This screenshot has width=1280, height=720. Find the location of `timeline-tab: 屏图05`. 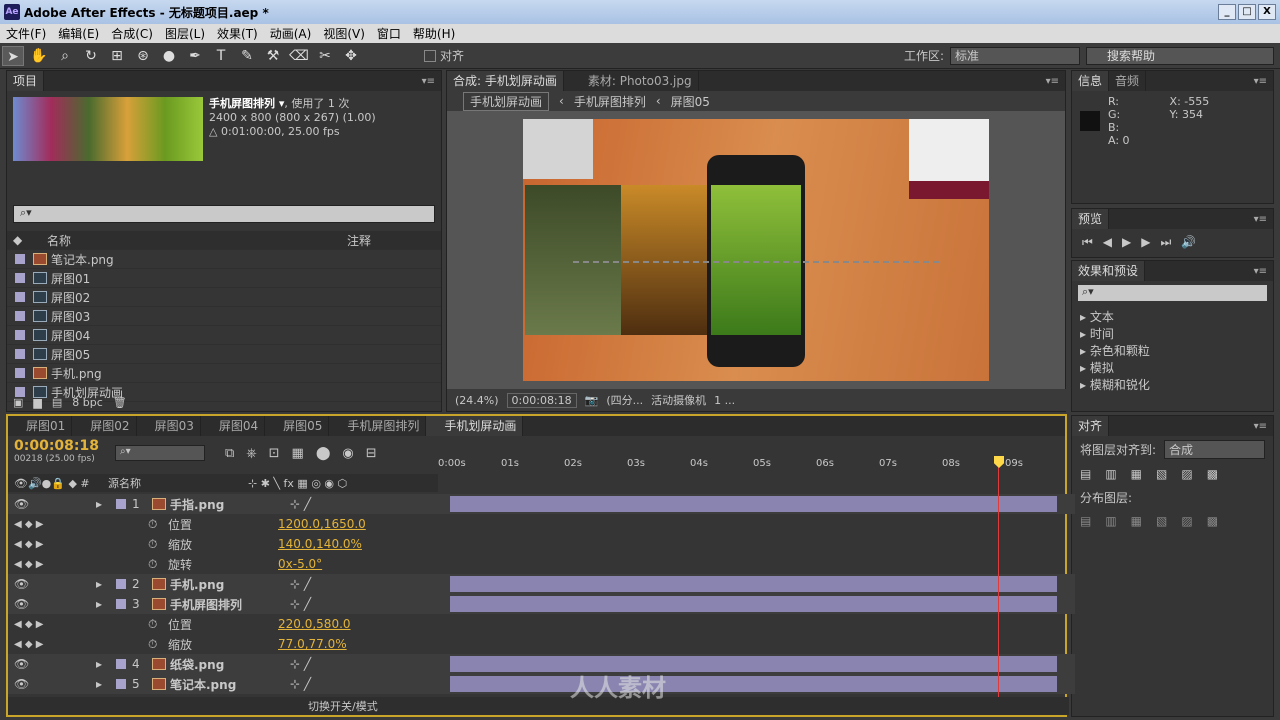

timeline-tab: 屏图05 is located at coordinates (297, 426).